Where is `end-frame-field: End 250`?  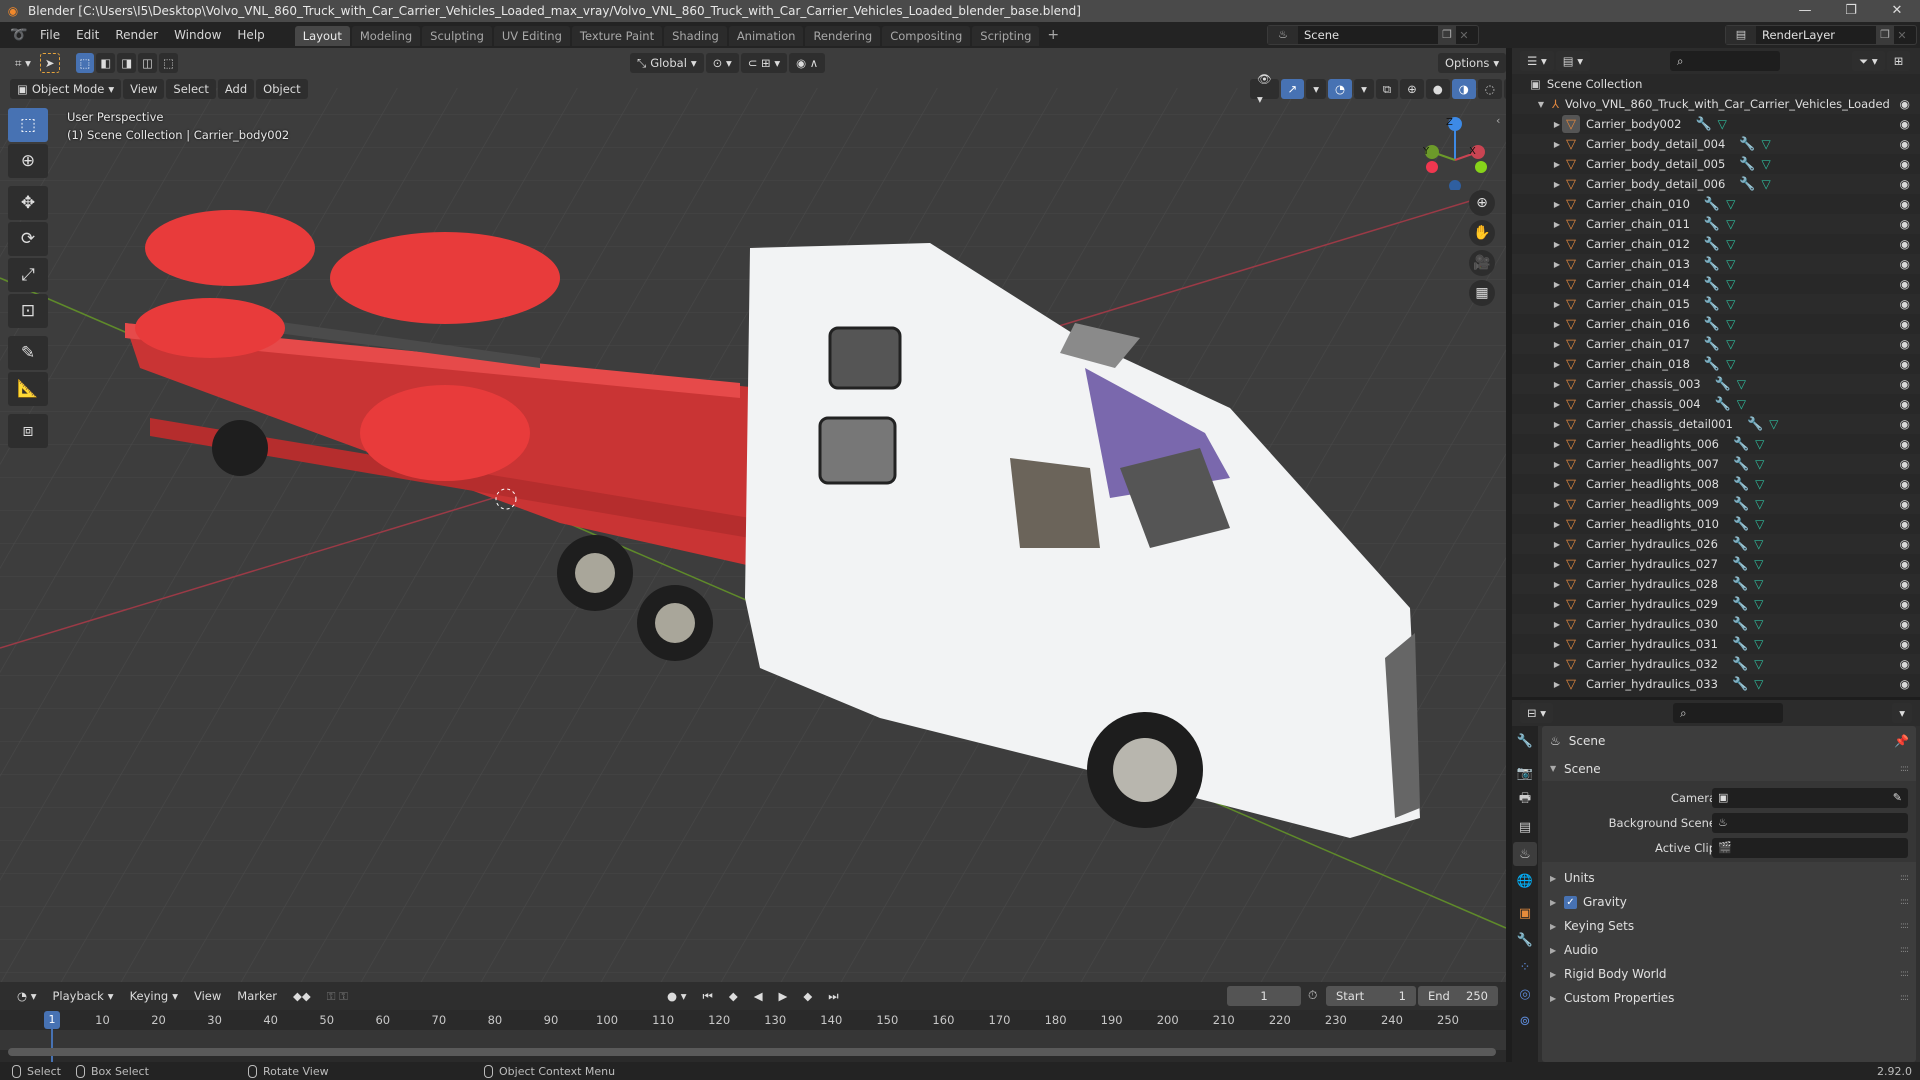 end-frame-field: End 250 is located at coordinates (1458, 996).